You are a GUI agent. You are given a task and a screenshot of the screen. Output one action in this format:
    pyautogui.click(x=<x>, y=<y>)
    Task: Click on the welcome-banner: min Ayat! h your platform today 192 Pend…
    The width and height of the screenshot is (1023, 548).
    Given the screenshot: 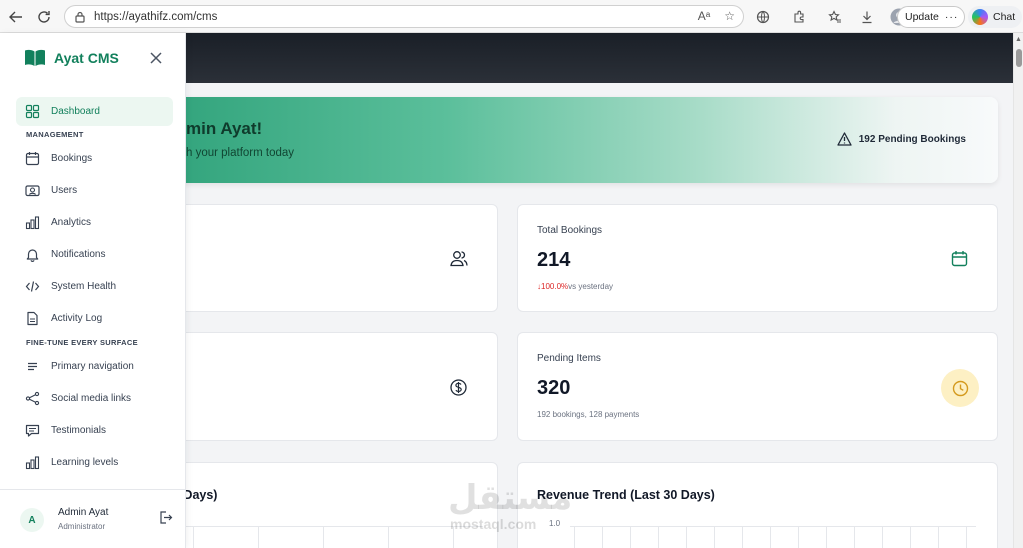 What is the action you would take?
    pyautogui.click(x=574, y=140)
    